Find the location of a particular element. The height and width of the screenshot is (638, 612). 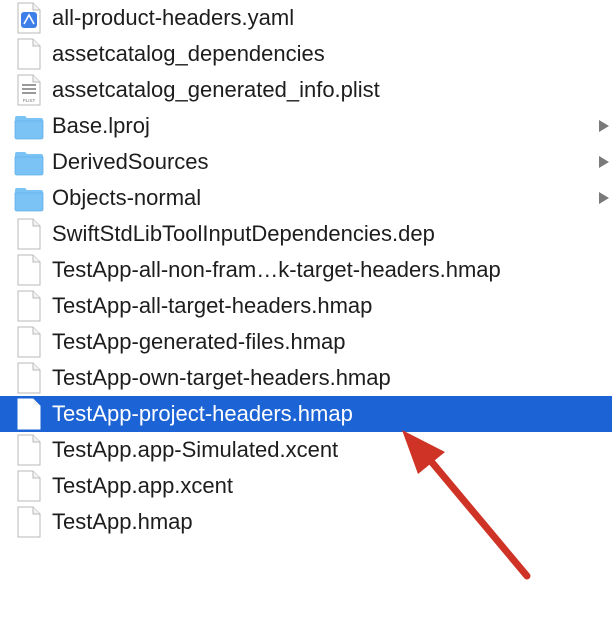

file-row: TestApp-own-target-headers.hmap is located at coordinates (306, 378).